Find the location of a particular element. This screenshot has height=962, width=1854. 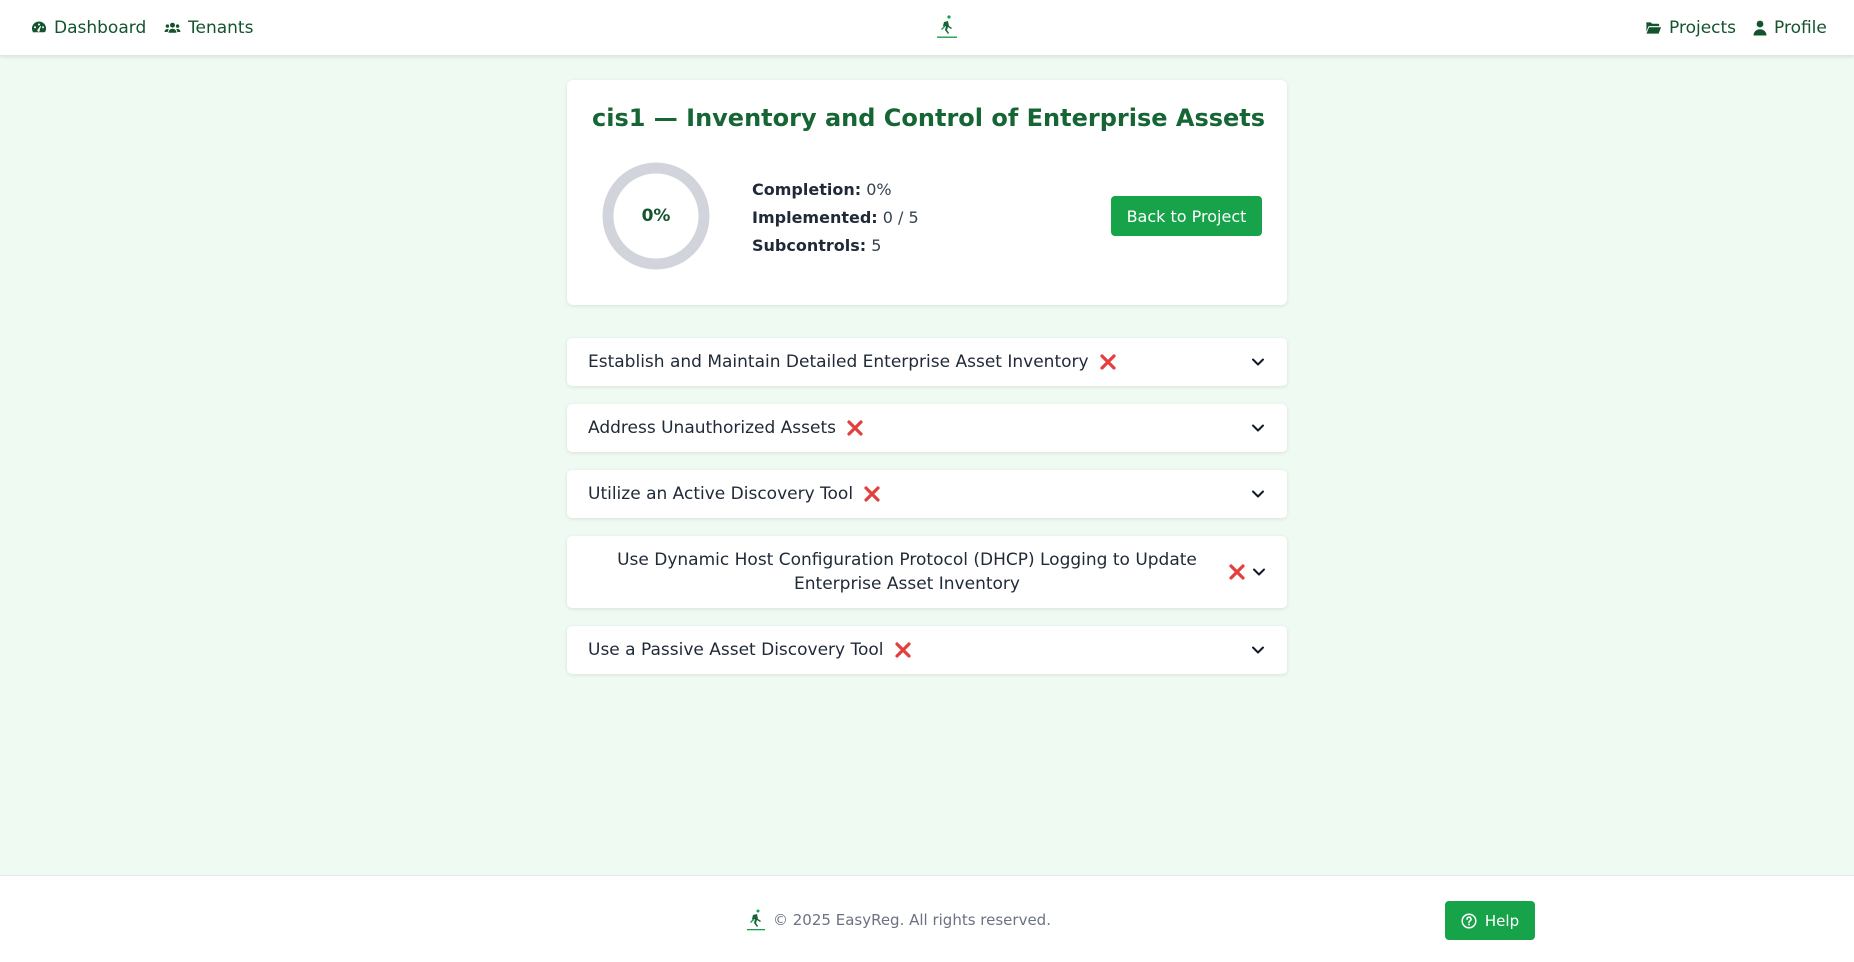

subcontrol-label-row: Utilize an Active Discovery Tool is located at coordinates (734, 494).